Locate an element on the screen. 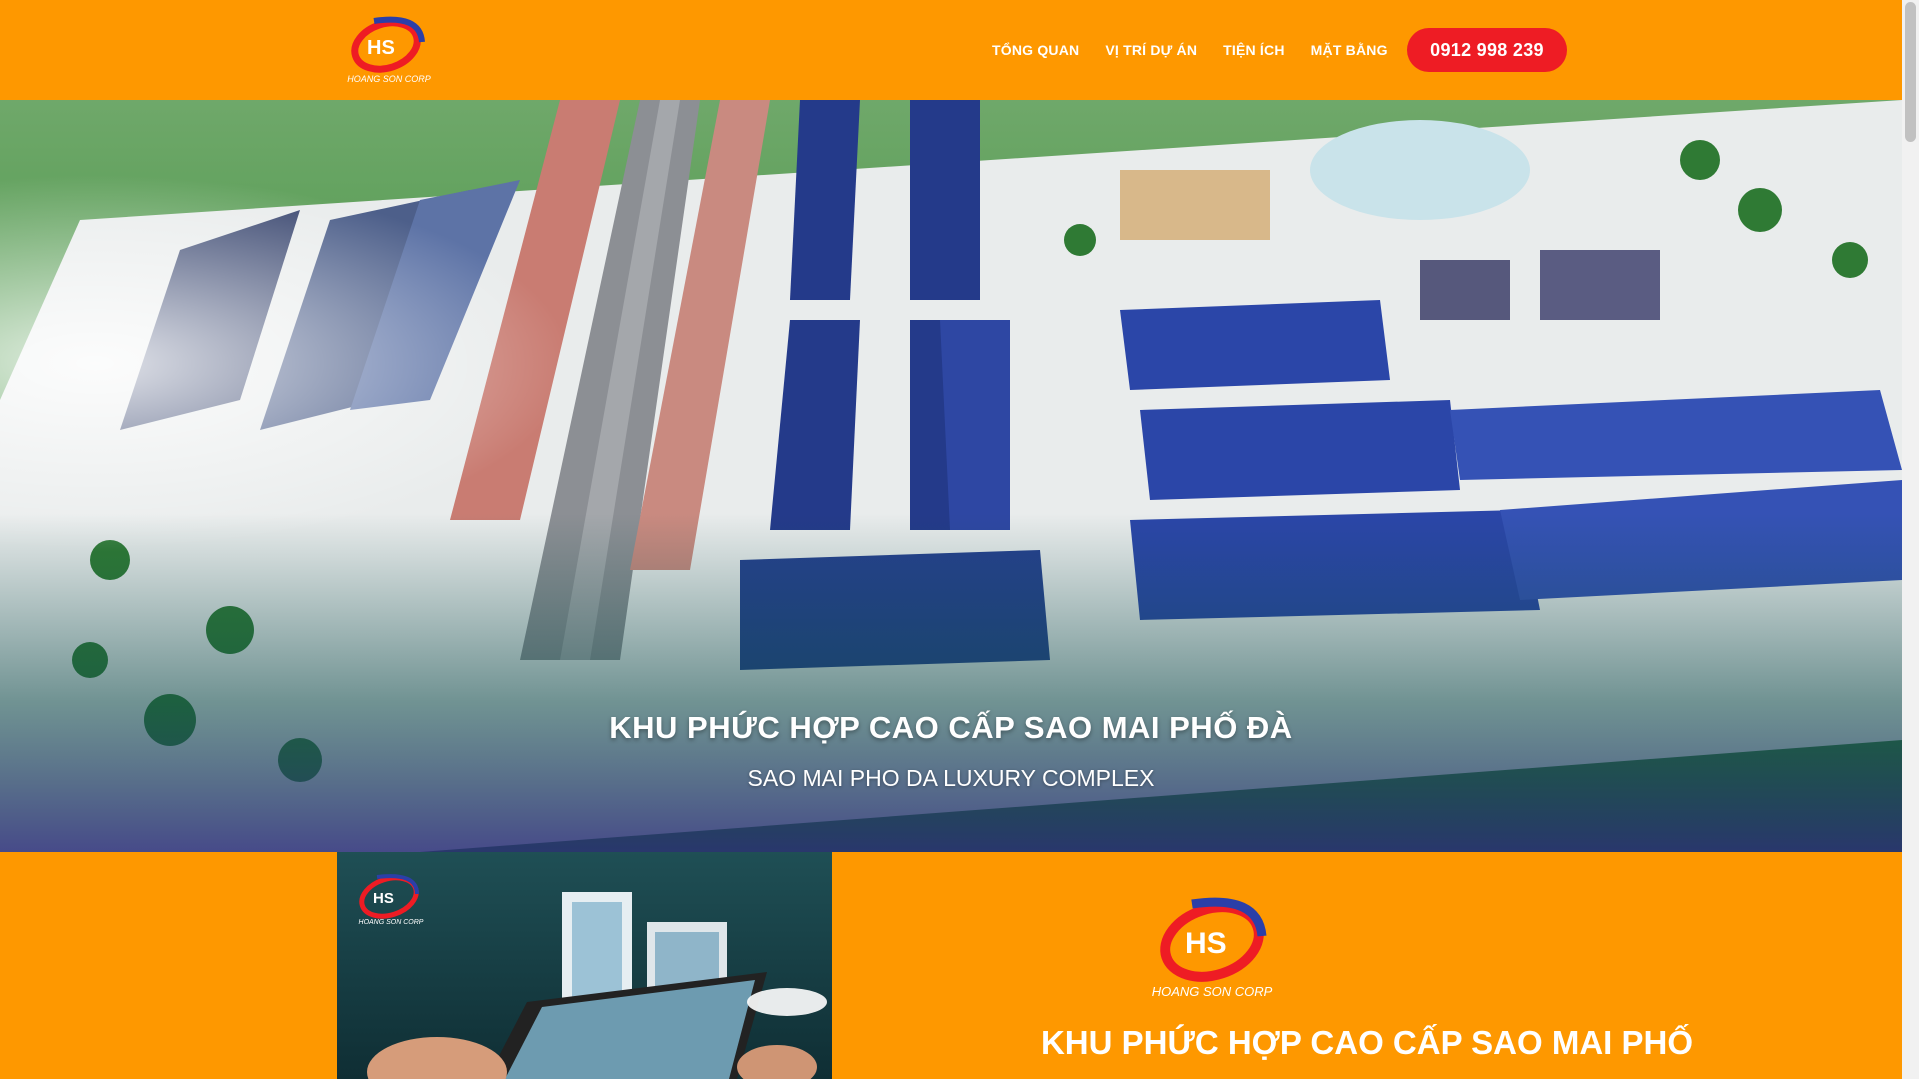  about-logo: HS HOANG SON CORP is located at coordinates (1212, 945).